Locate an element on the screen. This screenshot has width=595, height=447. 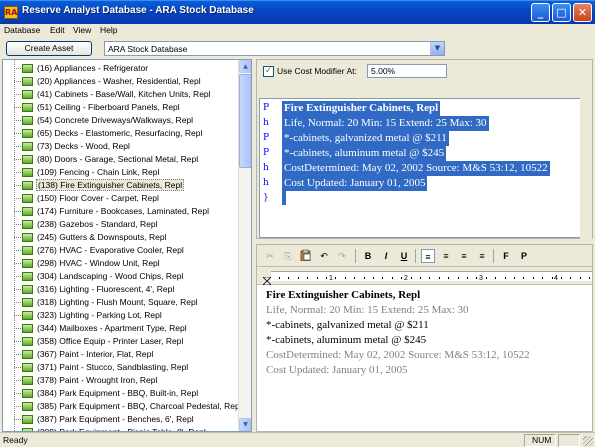
scroll-up-arrow-icon: ▲ is located at coordinates (245, 66).